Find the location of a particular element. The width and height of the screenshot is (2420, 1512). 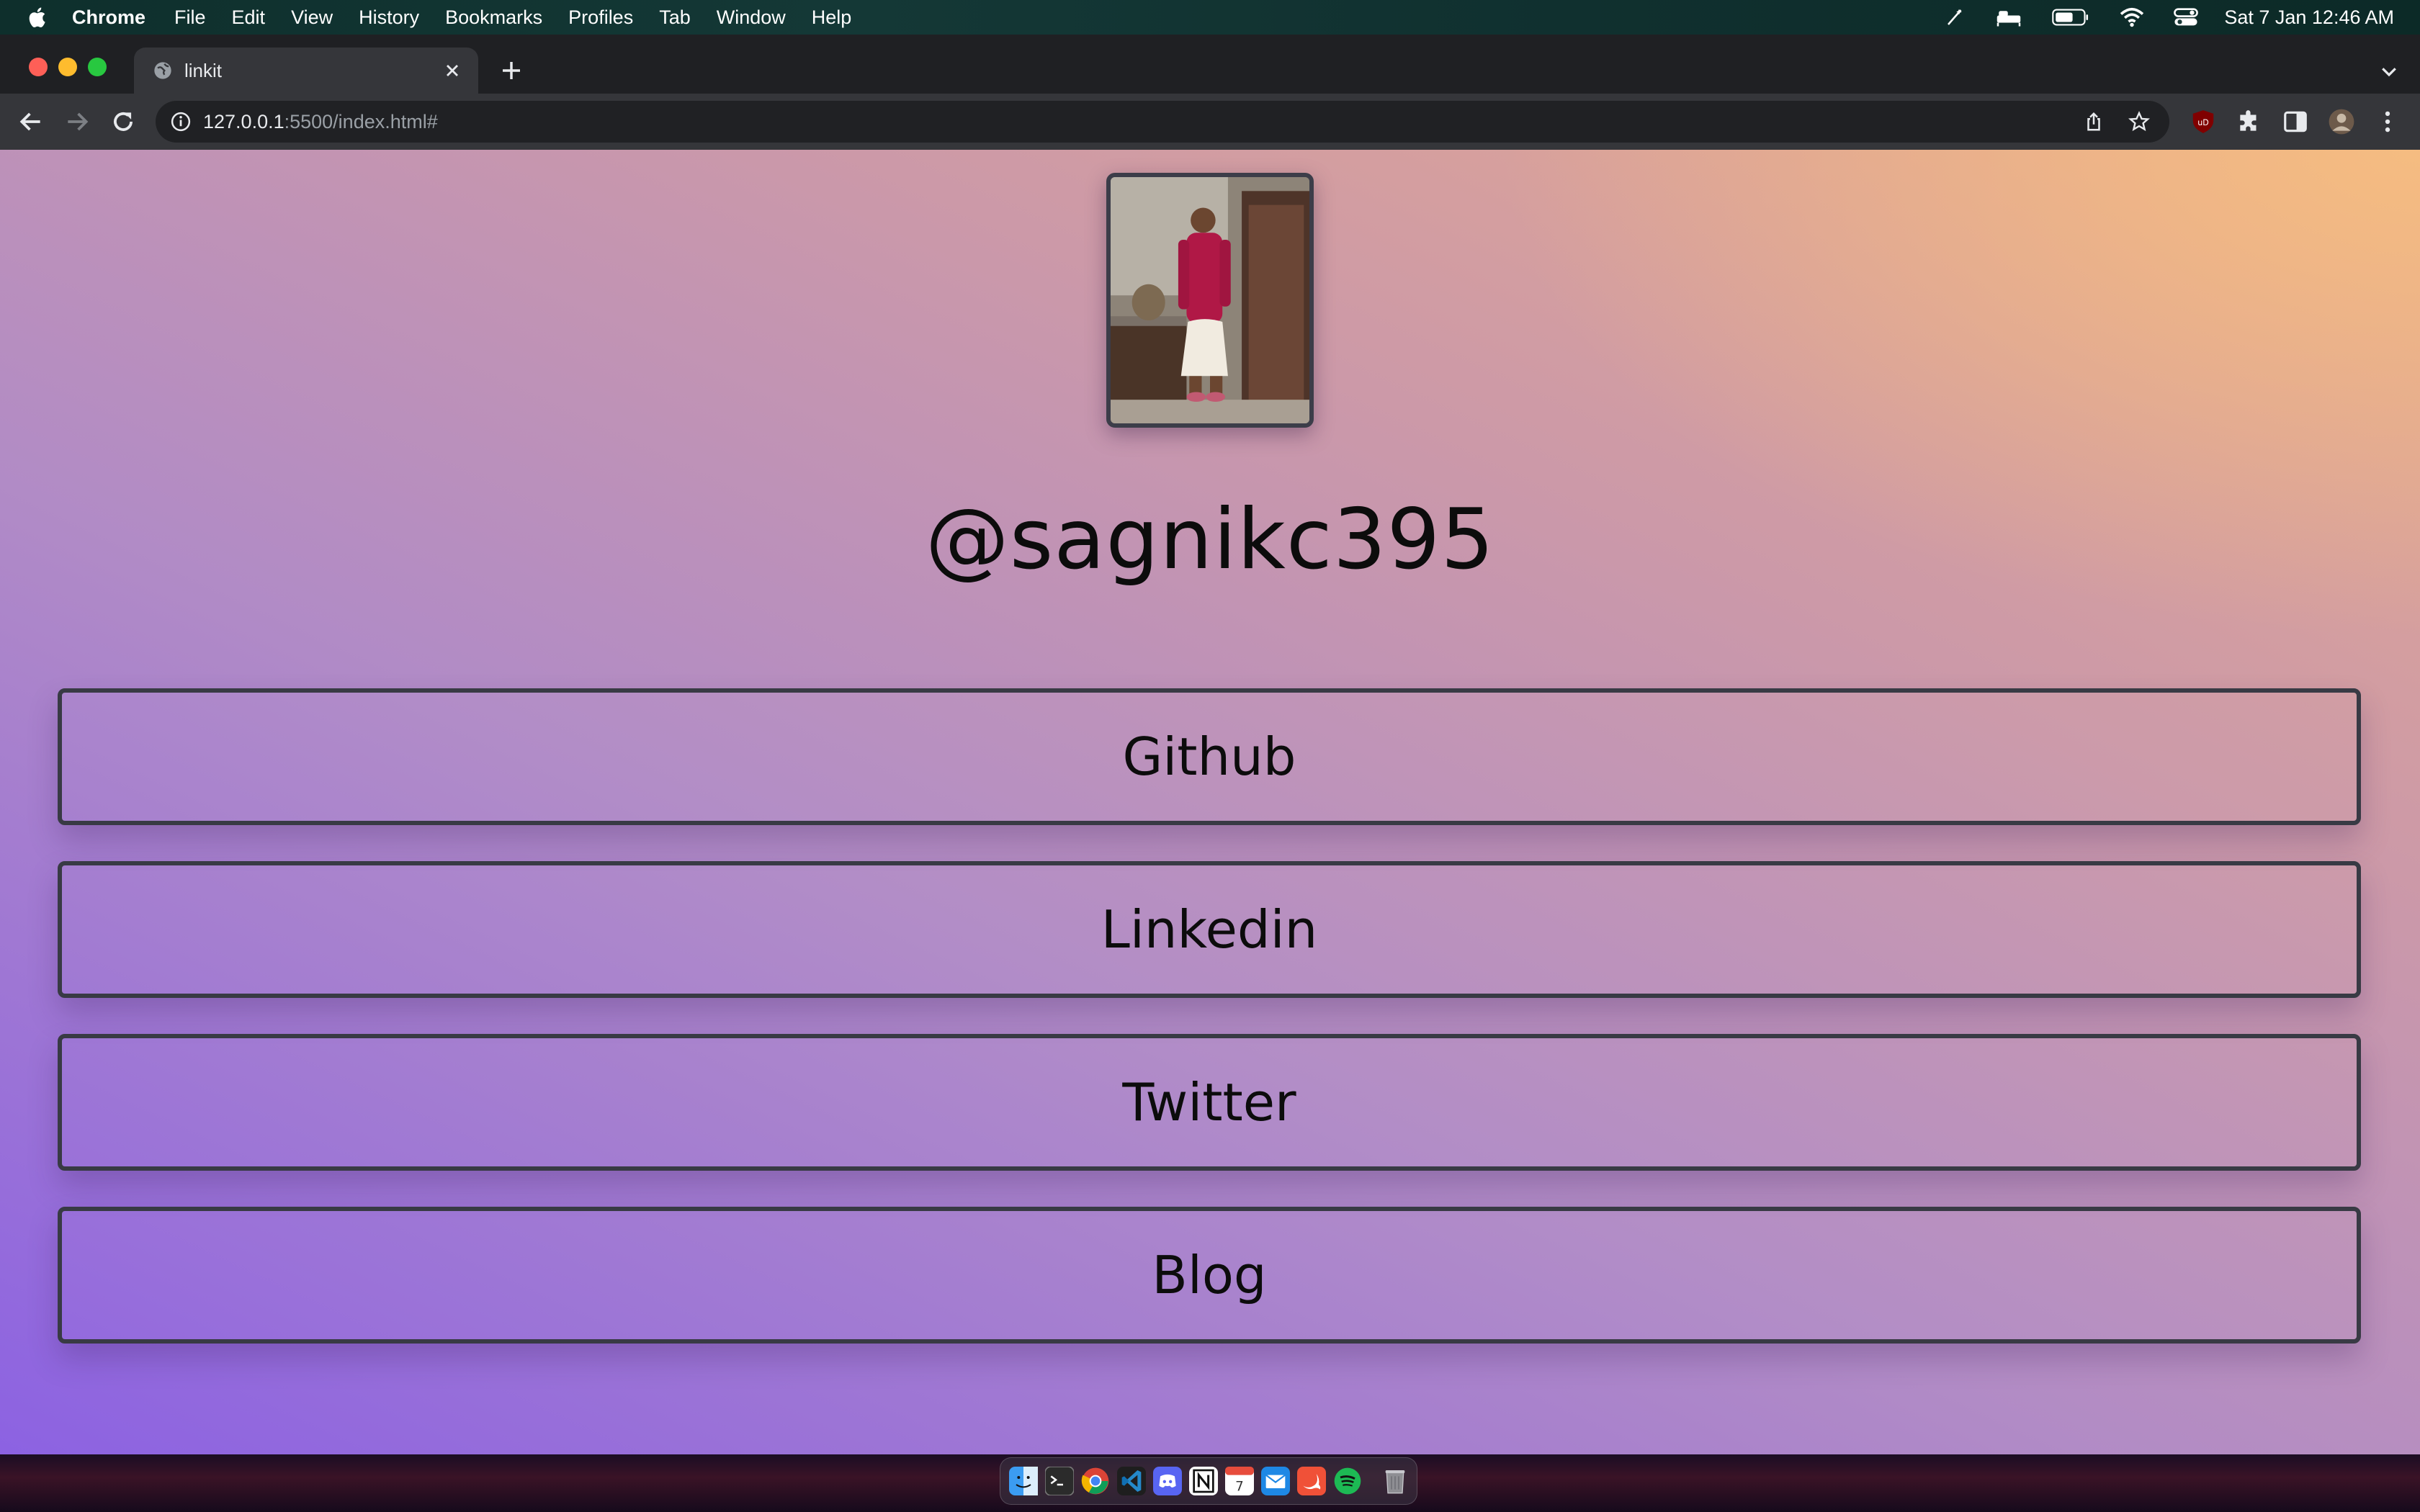

tab-close-icon is located at coordinates (452, 70).